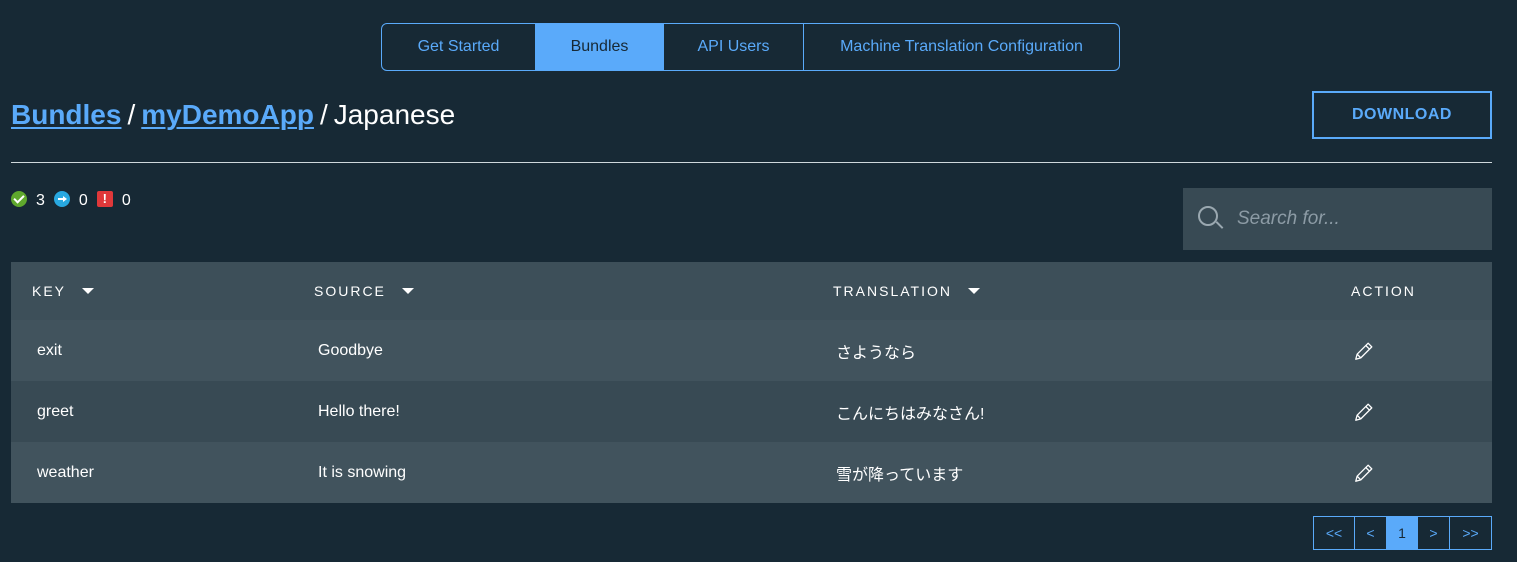 The width and height of the screenshot is (1517, 562). Describe the element at coordinates (961, 47) in the screenshot. I see `tab-machine-translation-configuration: Machine Translation Configuration` at that location.